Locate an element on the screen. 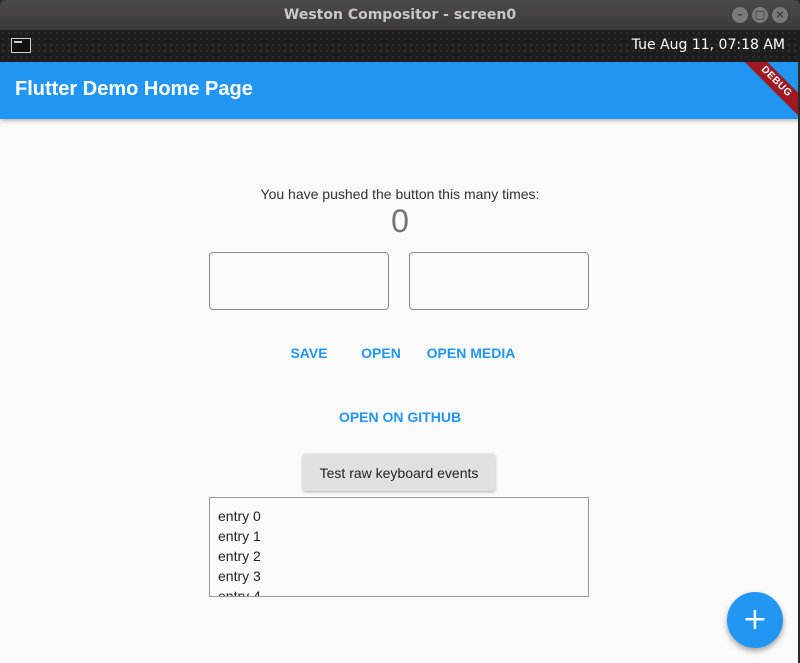 Image resolution: width=800 pixels, height=663 pixels. list-item: entry 4 is located at coordinates (239, 592).